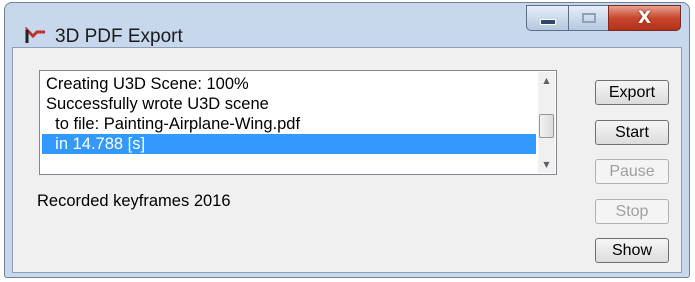 The height and width of the screenshot is (282, 695). What do you see at coordinates (289, 104) in the screenshot?
I see `log-line: Successfully wrote U3D scene` at bounding box center [289, 104].